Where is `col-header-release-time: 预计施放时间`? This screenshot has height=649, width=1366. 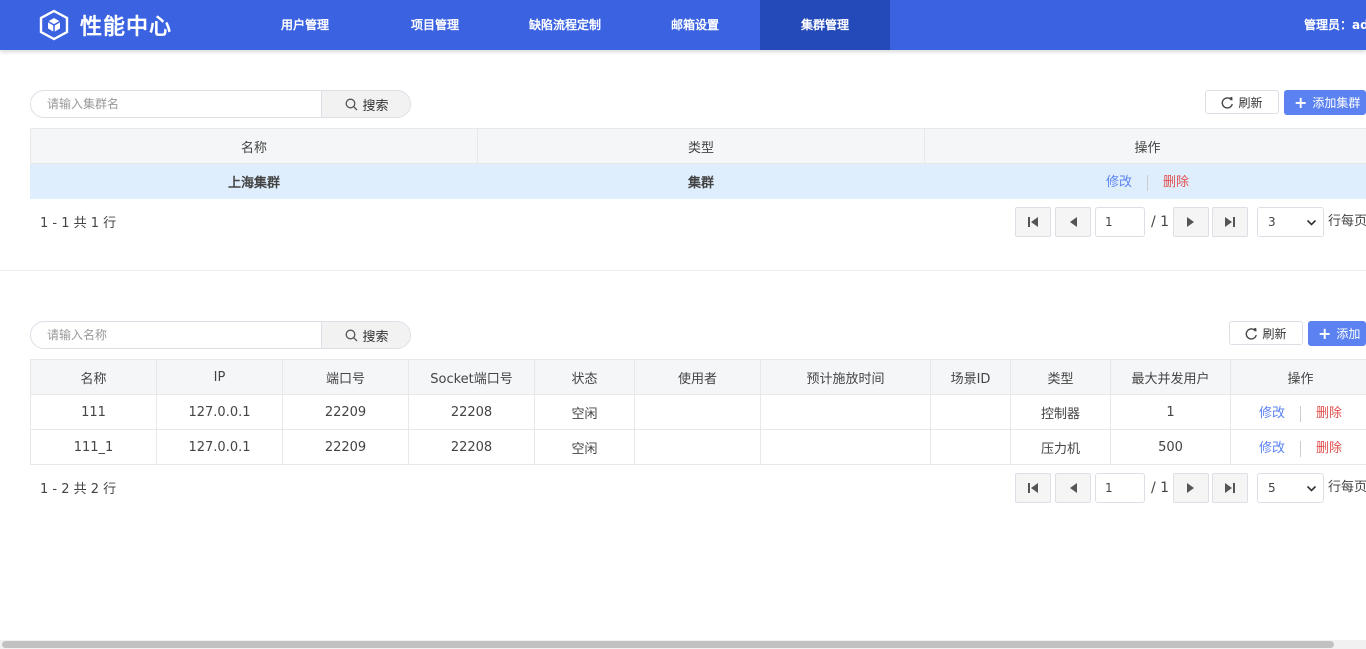
col-header-release-time: 预计施放时间 is located at coordinates (845, 377).